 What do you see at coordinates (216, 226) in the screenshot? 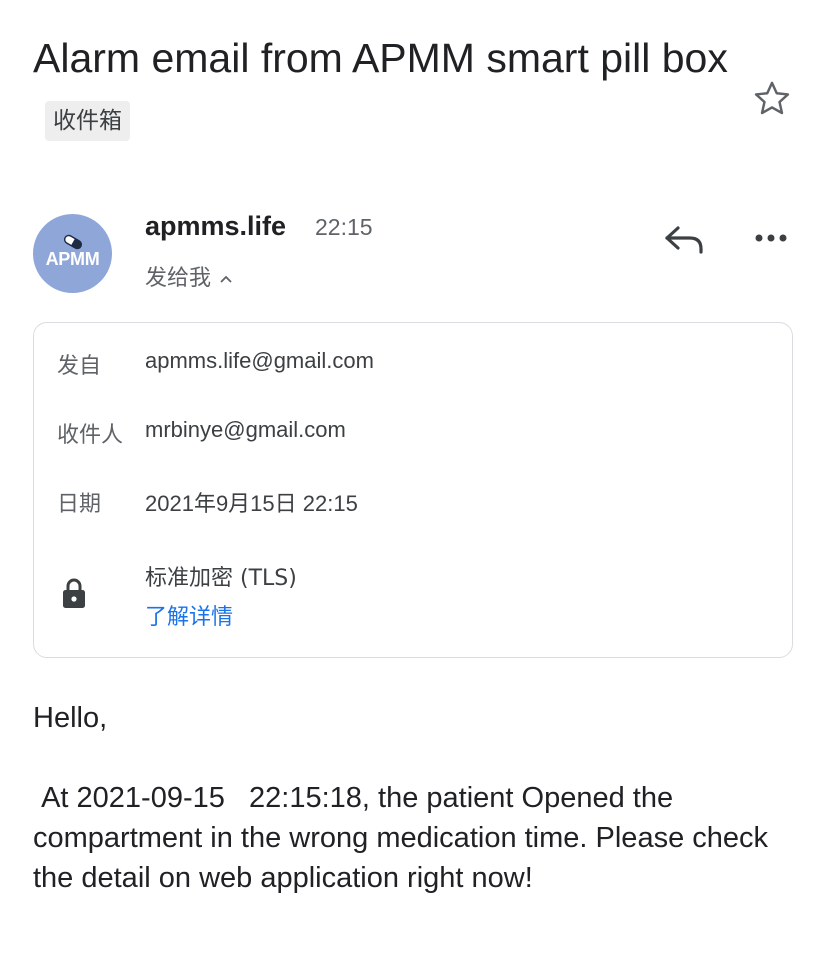
I see `sender-name: apmms.life` at bounding box center [216, 226].